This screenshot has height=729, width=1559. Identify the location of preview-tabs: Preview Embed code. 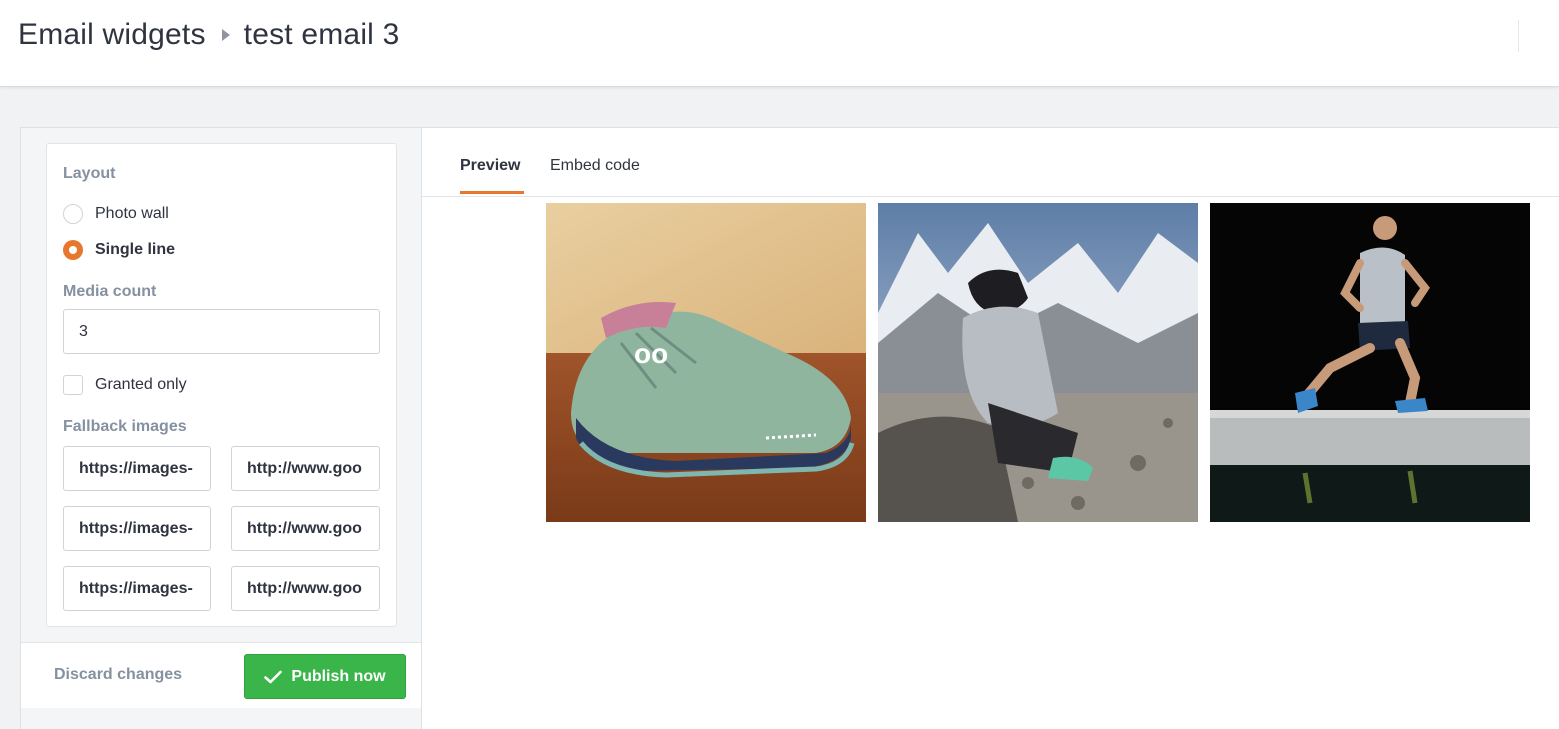
(990, 162).